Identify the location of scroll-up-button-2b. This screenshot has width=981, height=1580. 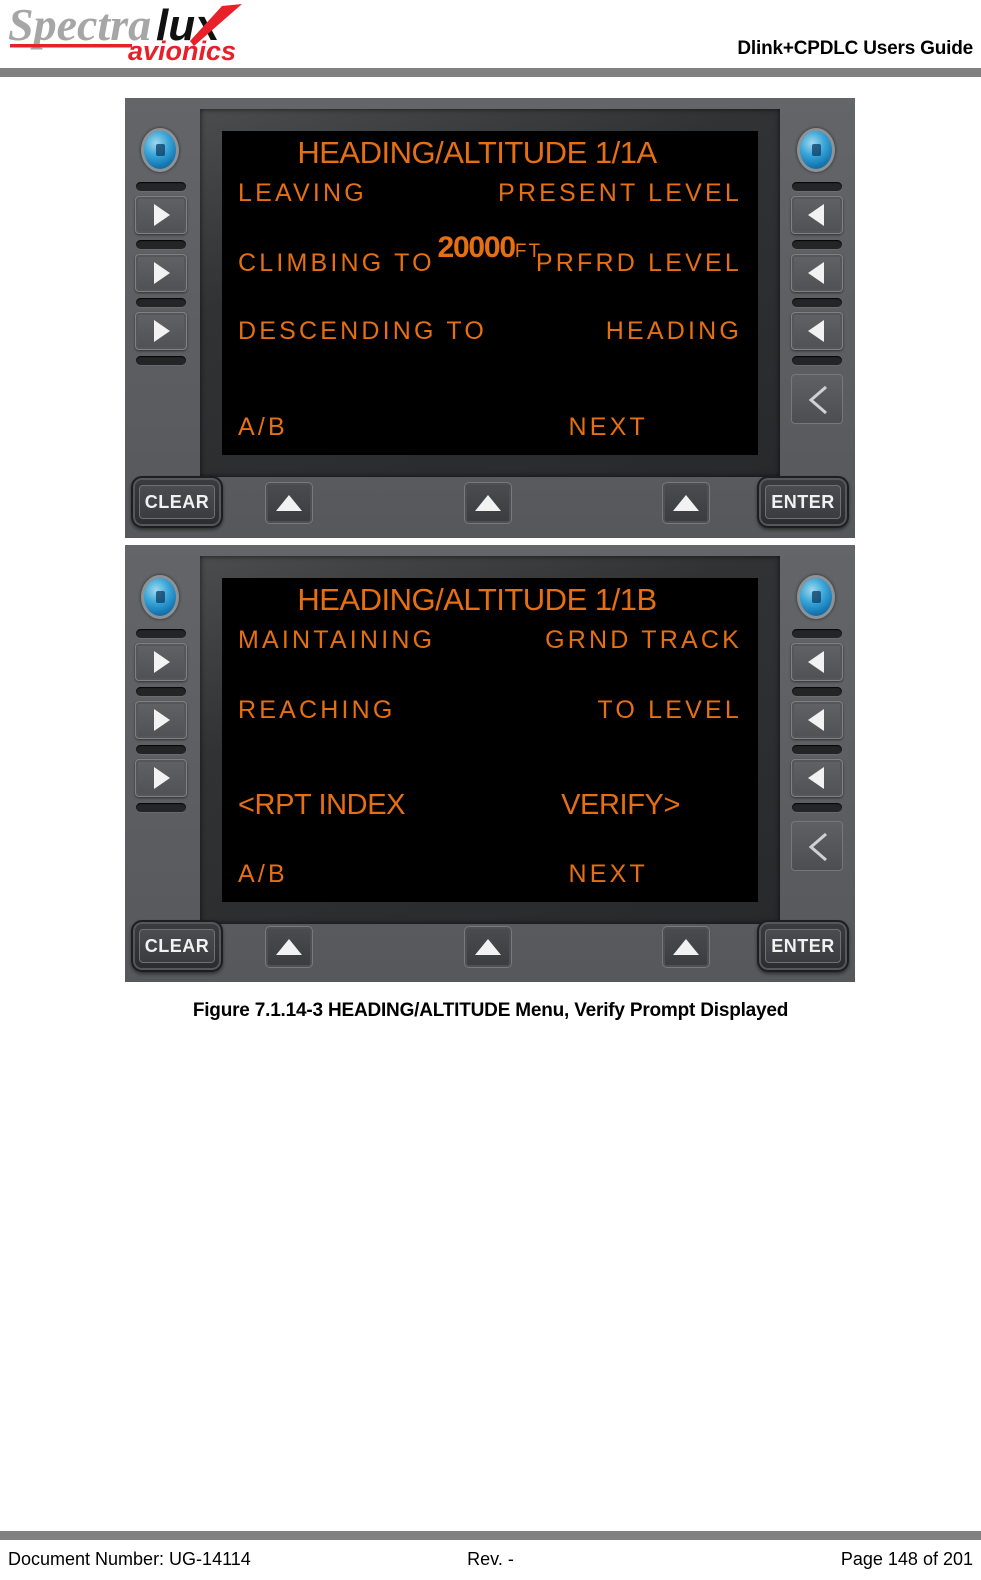
(488, 947).